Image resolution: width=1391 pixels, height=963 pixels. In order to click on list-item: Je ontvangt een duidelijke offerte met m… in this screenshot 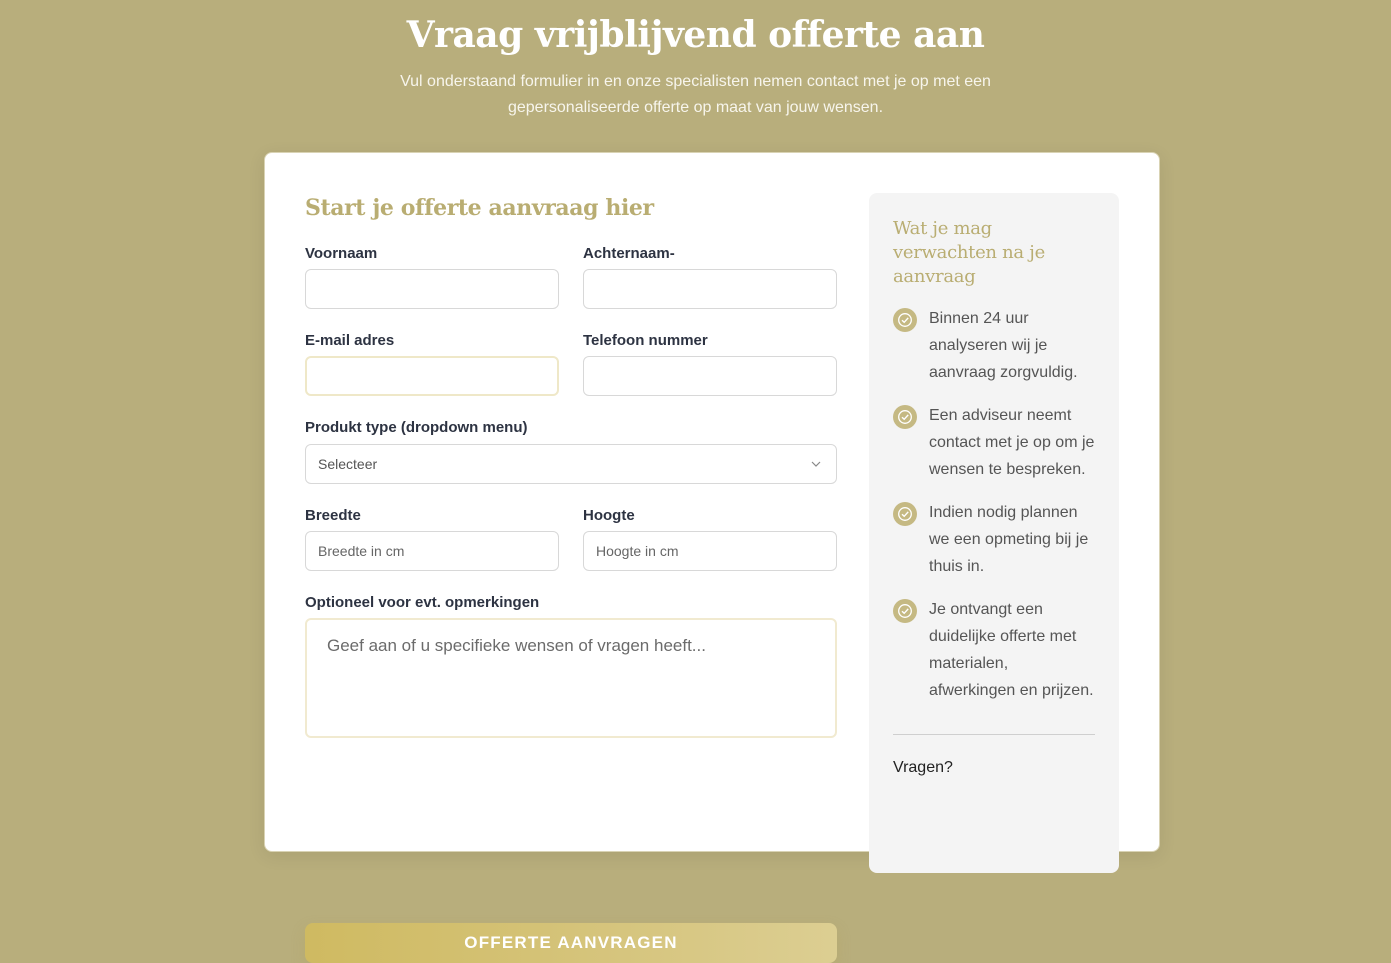, I will do `click(994, 650)`.